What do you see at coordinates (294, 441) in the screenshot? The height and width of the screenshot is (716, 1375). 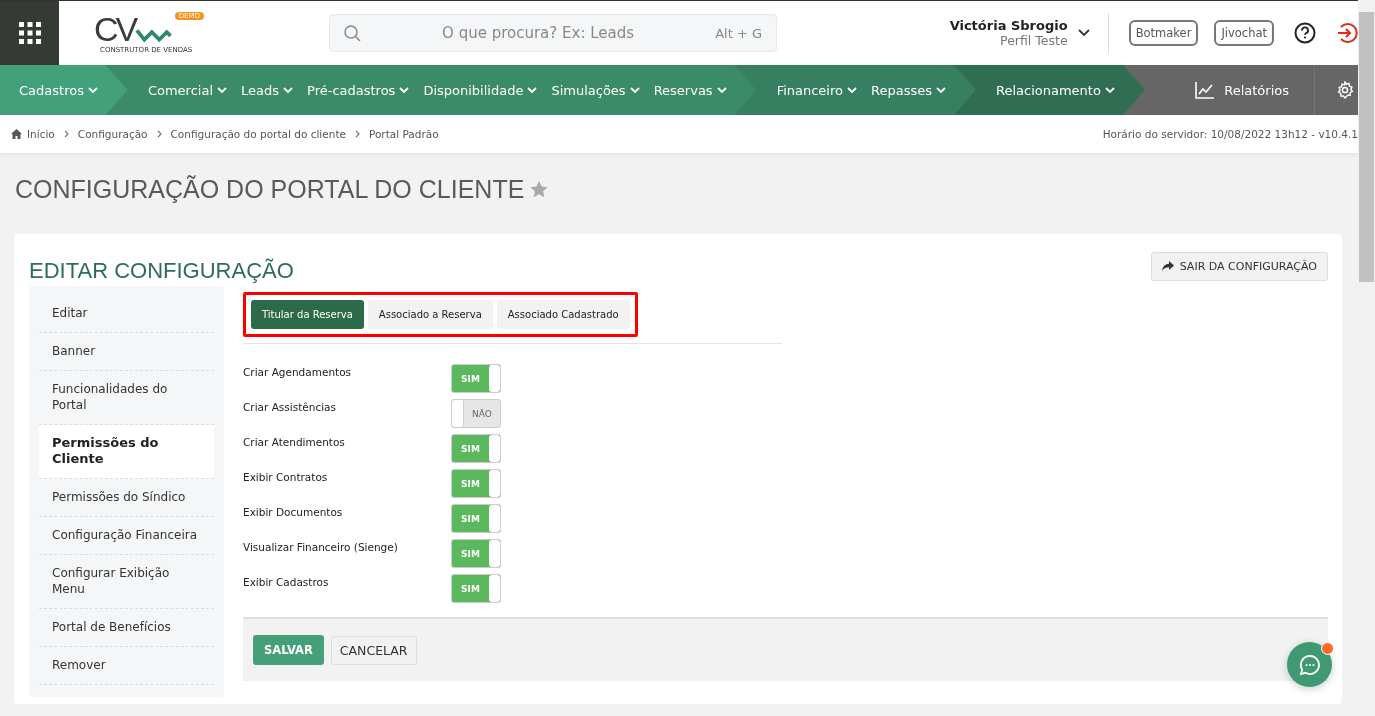 I see `setting-label: Criar Atendimentos` at bounding box center [294, 441].